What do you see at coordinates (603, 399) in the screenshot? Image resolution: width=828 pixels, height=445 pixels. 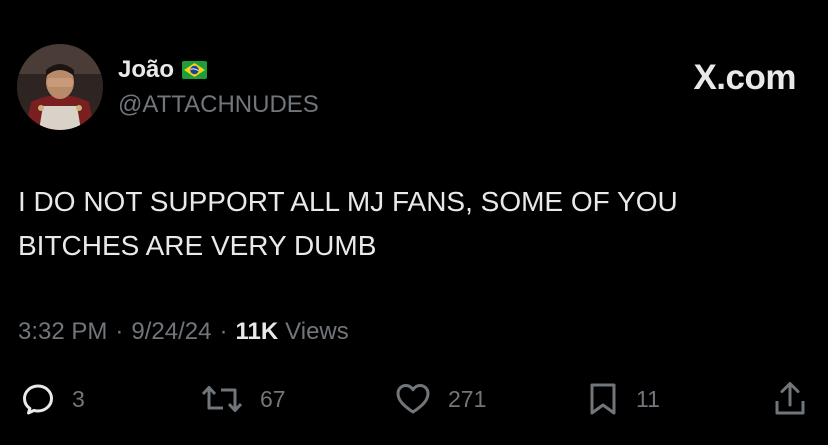 I see `bookmark-icon` at bounding box center [603, 399].